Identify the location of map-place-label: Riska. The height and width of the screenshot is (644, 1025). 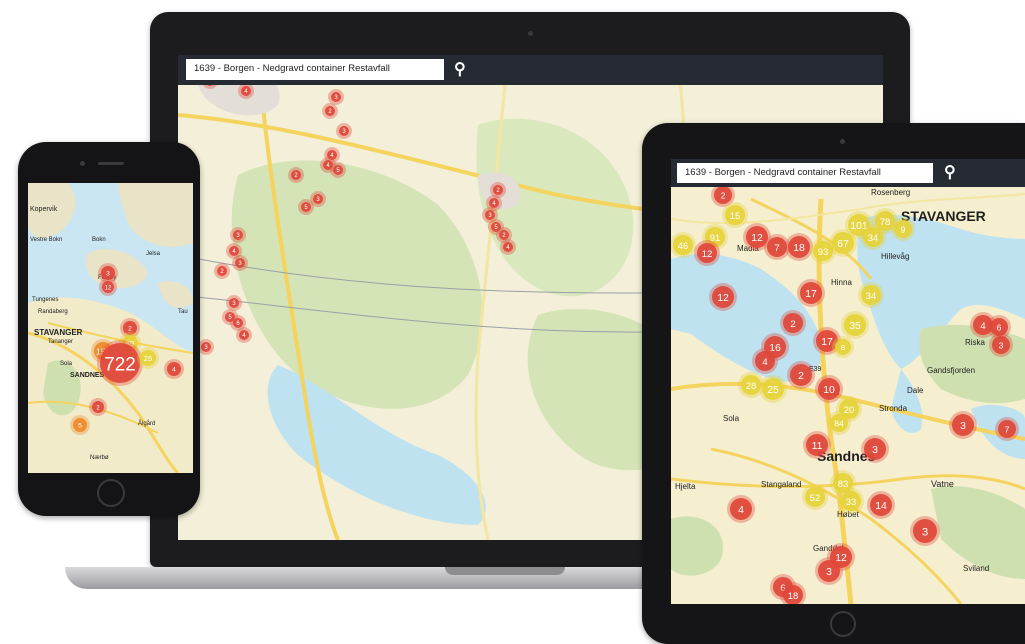
(975, 342).